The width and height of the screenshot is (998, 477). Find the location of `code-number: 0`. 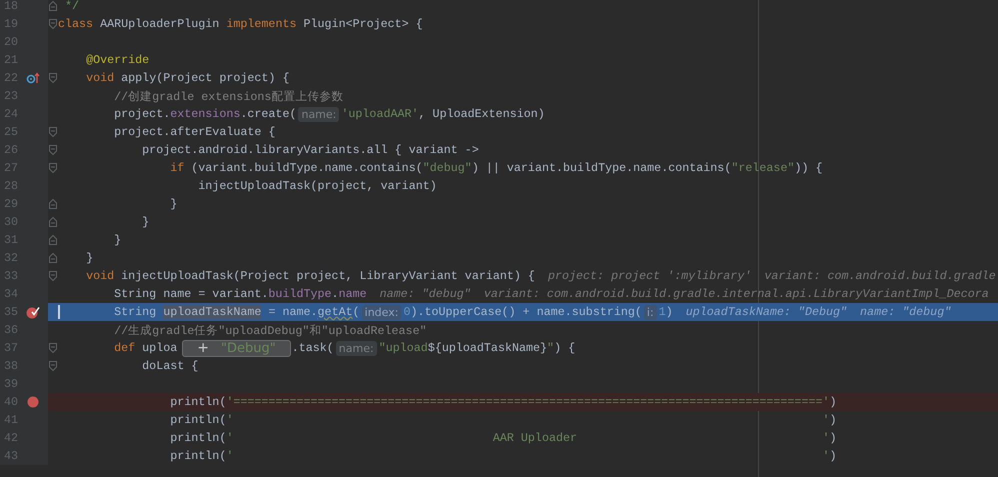

code-number: 0 is located at coordinates (406, 312).